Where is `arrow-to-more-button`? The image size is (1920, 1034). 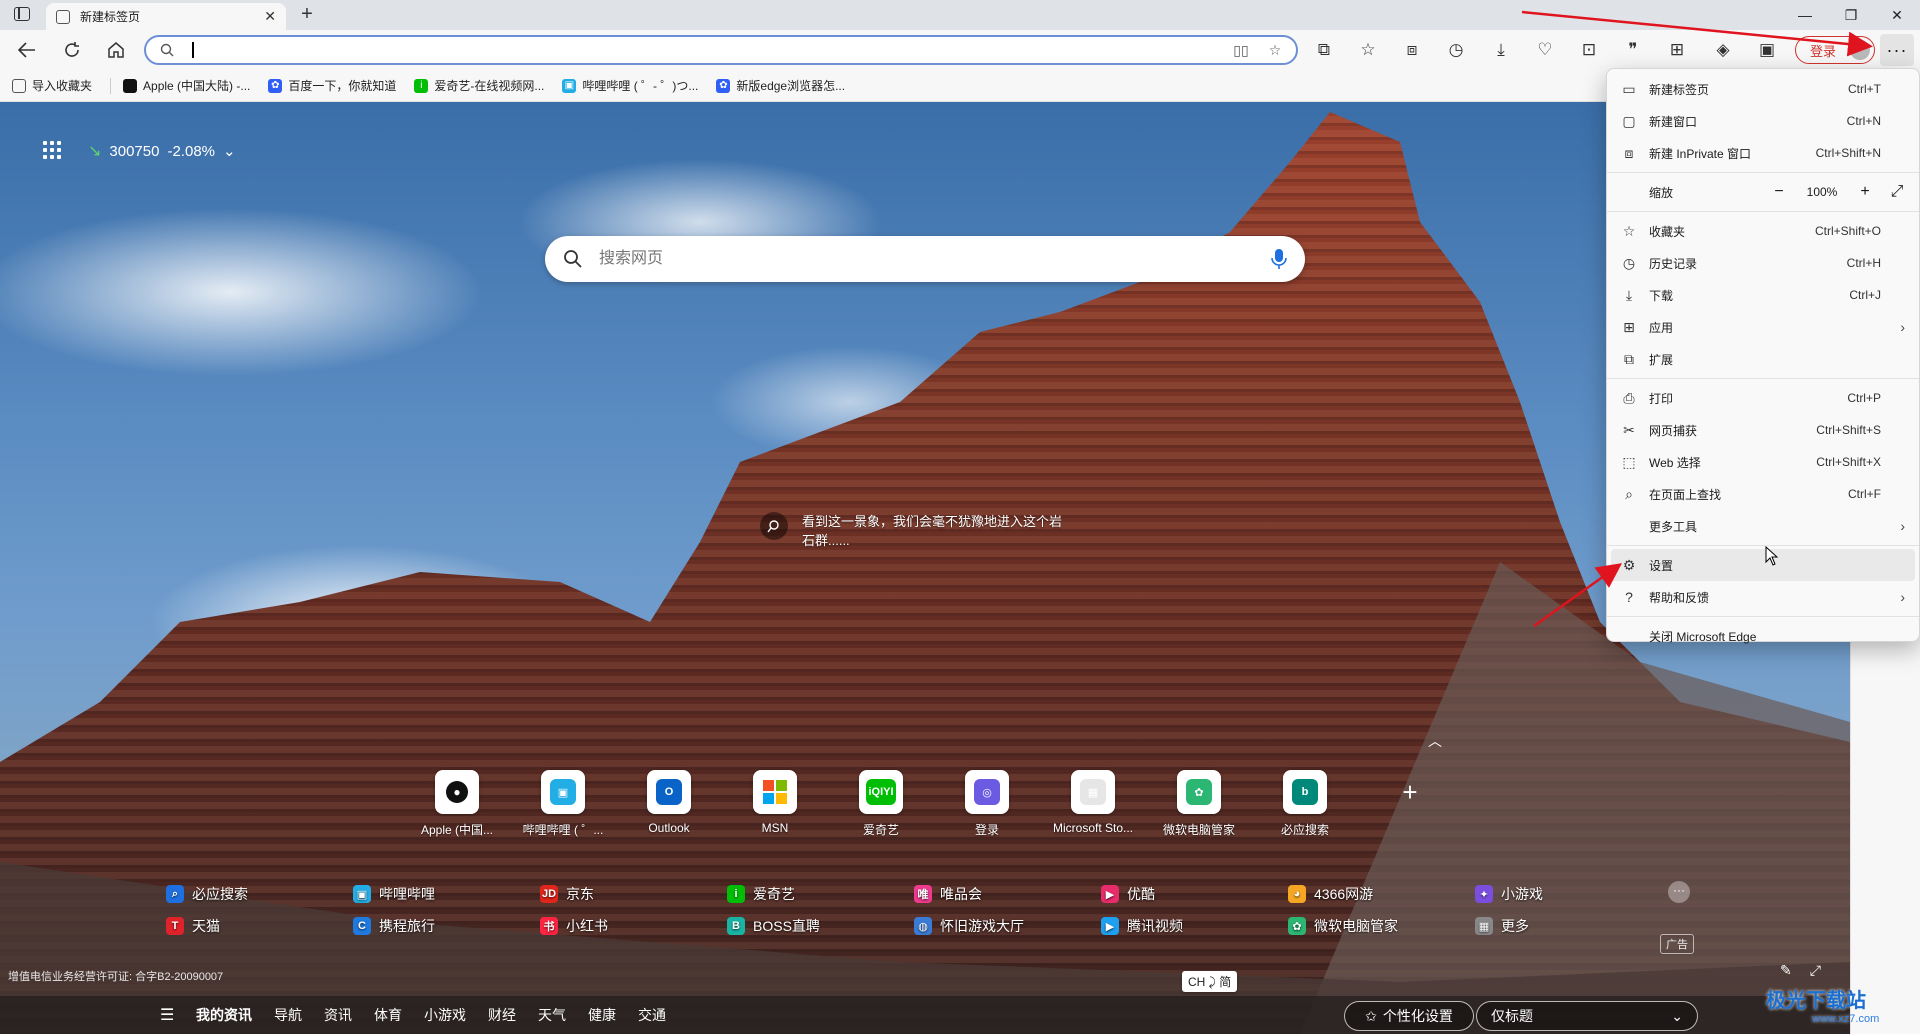
arrow-to-more-button is located at coordinates (1697, 33).